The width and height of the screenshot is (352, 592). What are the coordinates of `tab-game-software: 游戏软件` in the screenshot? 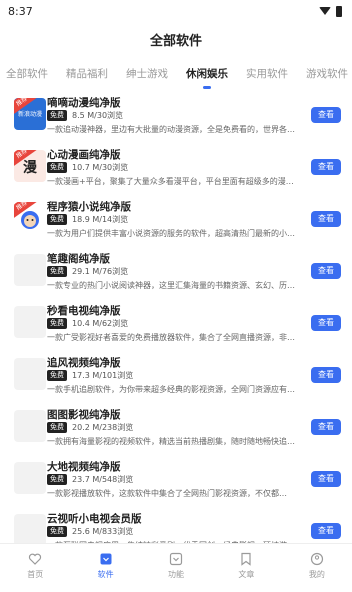 It's located at (327, 77).